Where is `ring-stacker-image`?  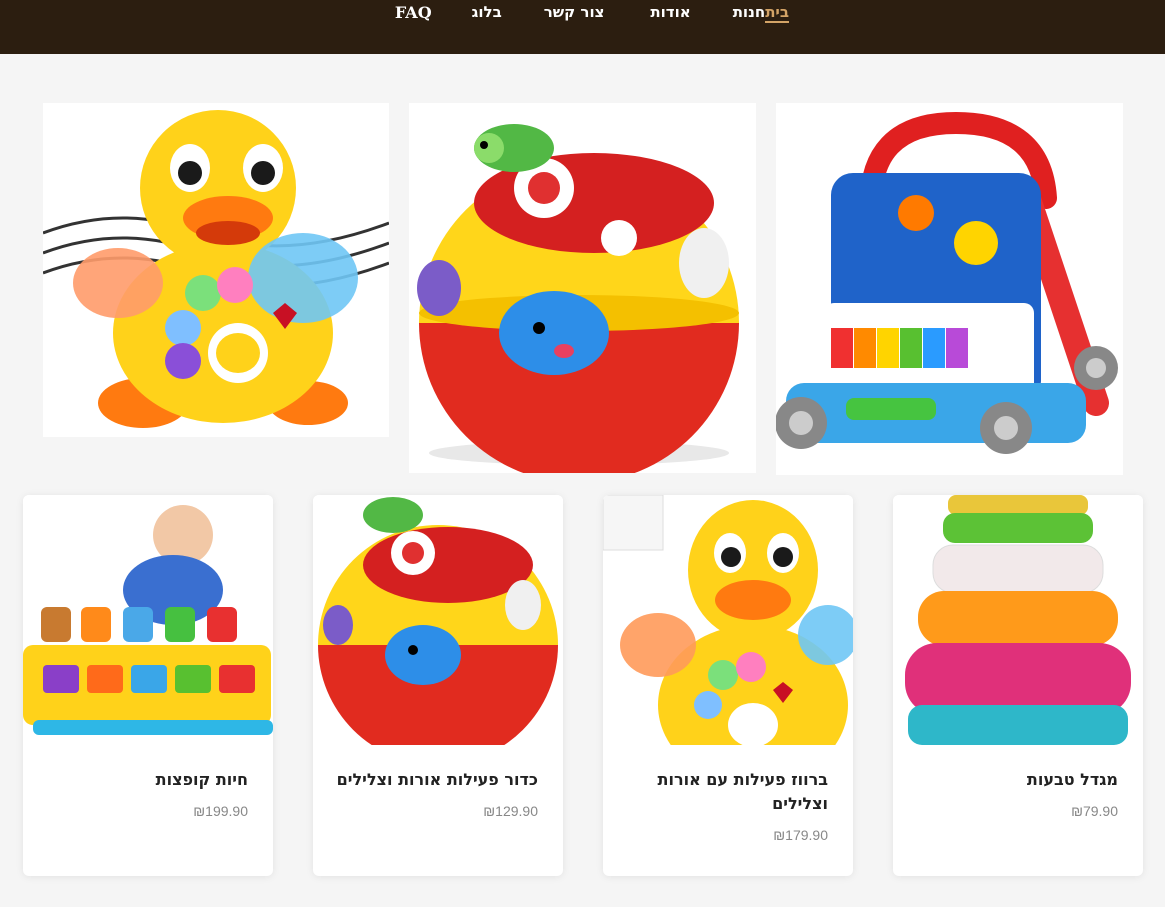 ring-stacker-image is located at coordinates (1018, 620).